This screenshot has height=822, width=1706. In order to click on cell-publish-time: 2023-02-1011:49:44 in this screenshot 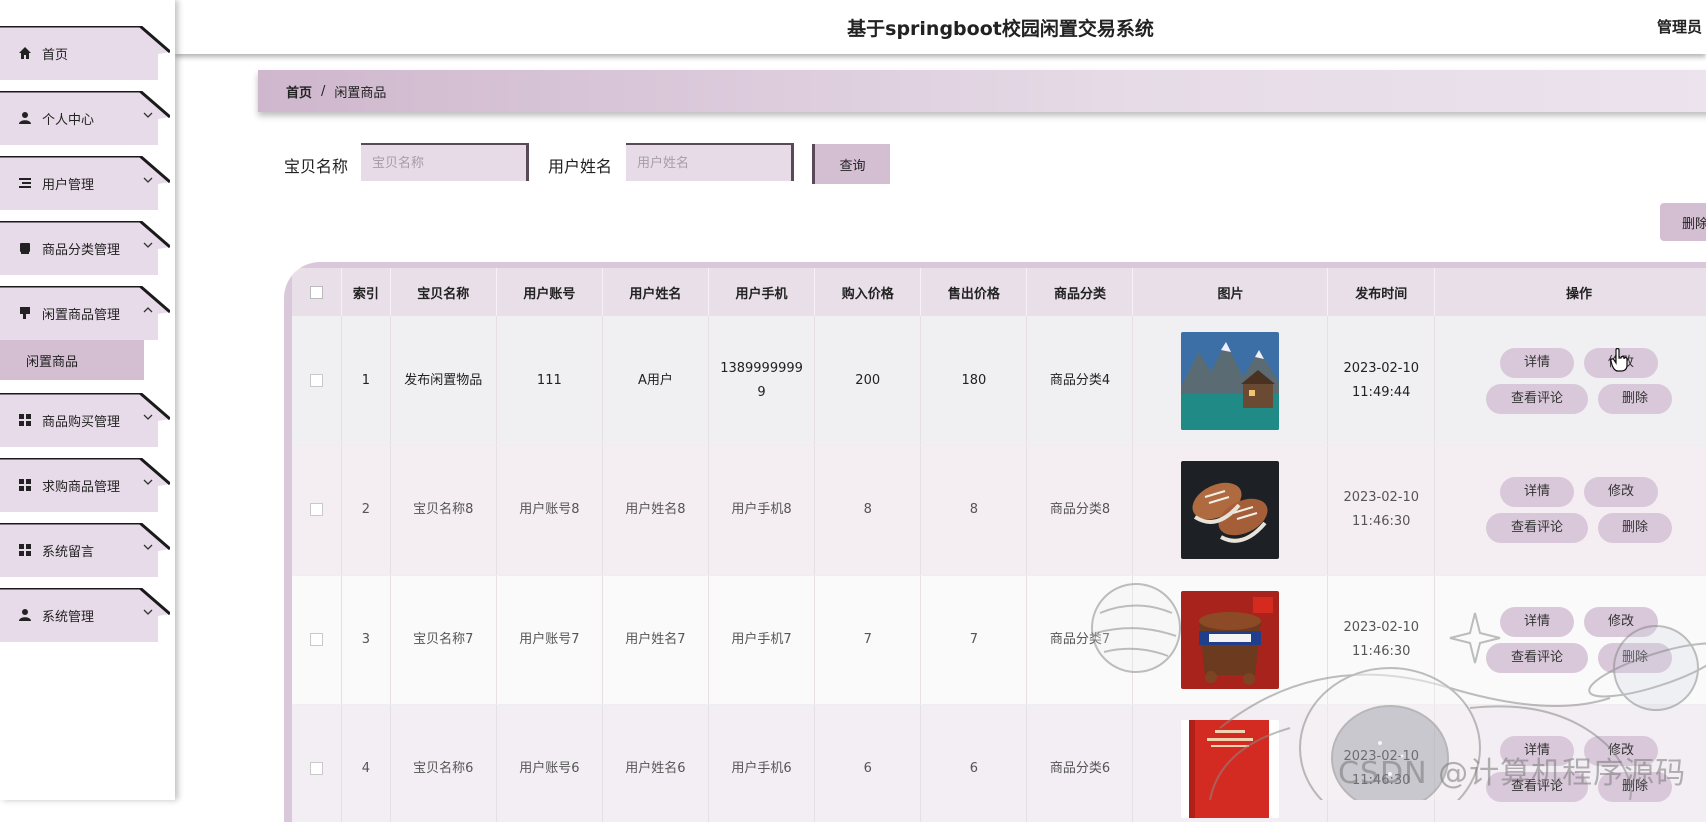, I will do `click(1381, 381)`.